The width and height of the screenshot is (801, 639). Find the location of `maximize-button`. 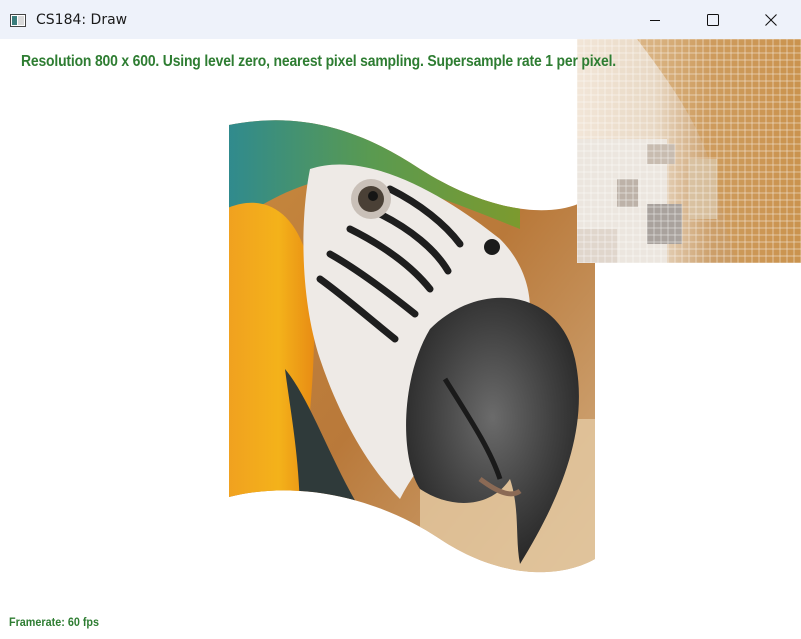

maximize-button is located at coordinates (713, 19).